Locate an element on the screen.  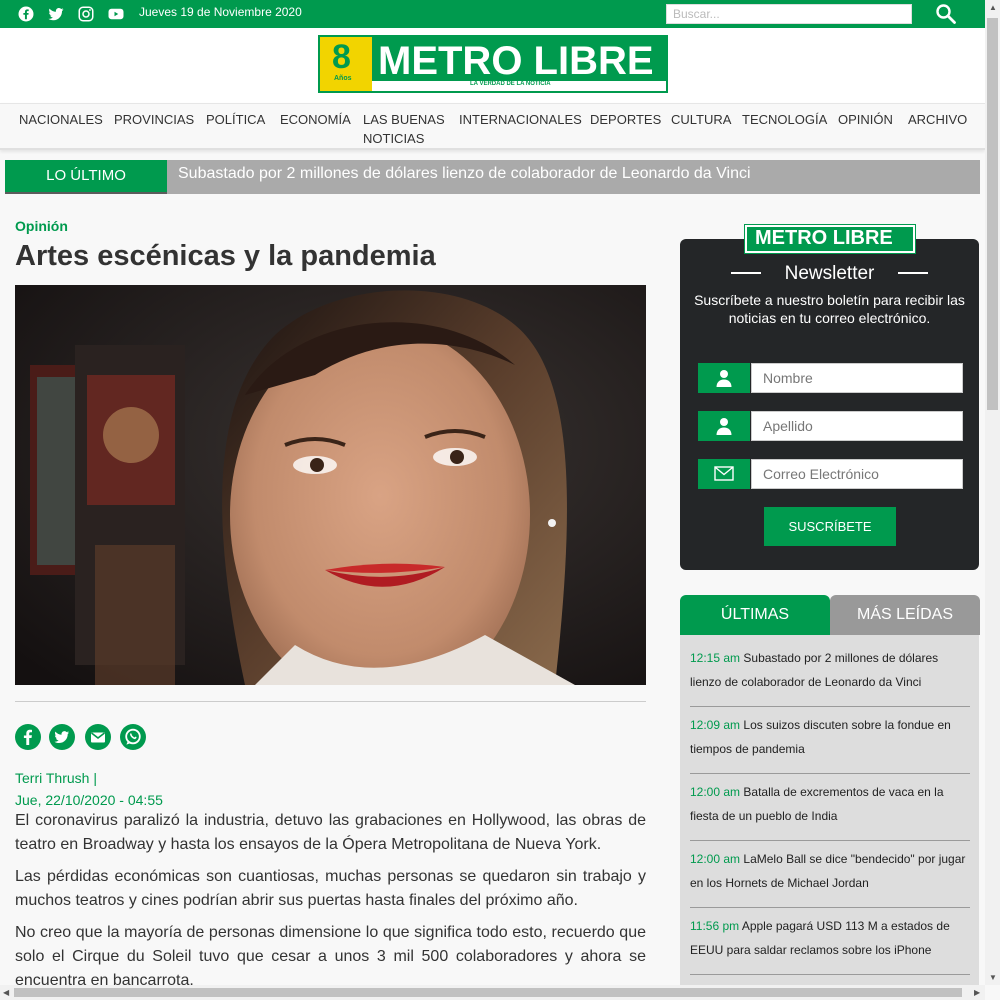
nav-item-provincias: PROVINCIAS is located at coordinates (154, 119).